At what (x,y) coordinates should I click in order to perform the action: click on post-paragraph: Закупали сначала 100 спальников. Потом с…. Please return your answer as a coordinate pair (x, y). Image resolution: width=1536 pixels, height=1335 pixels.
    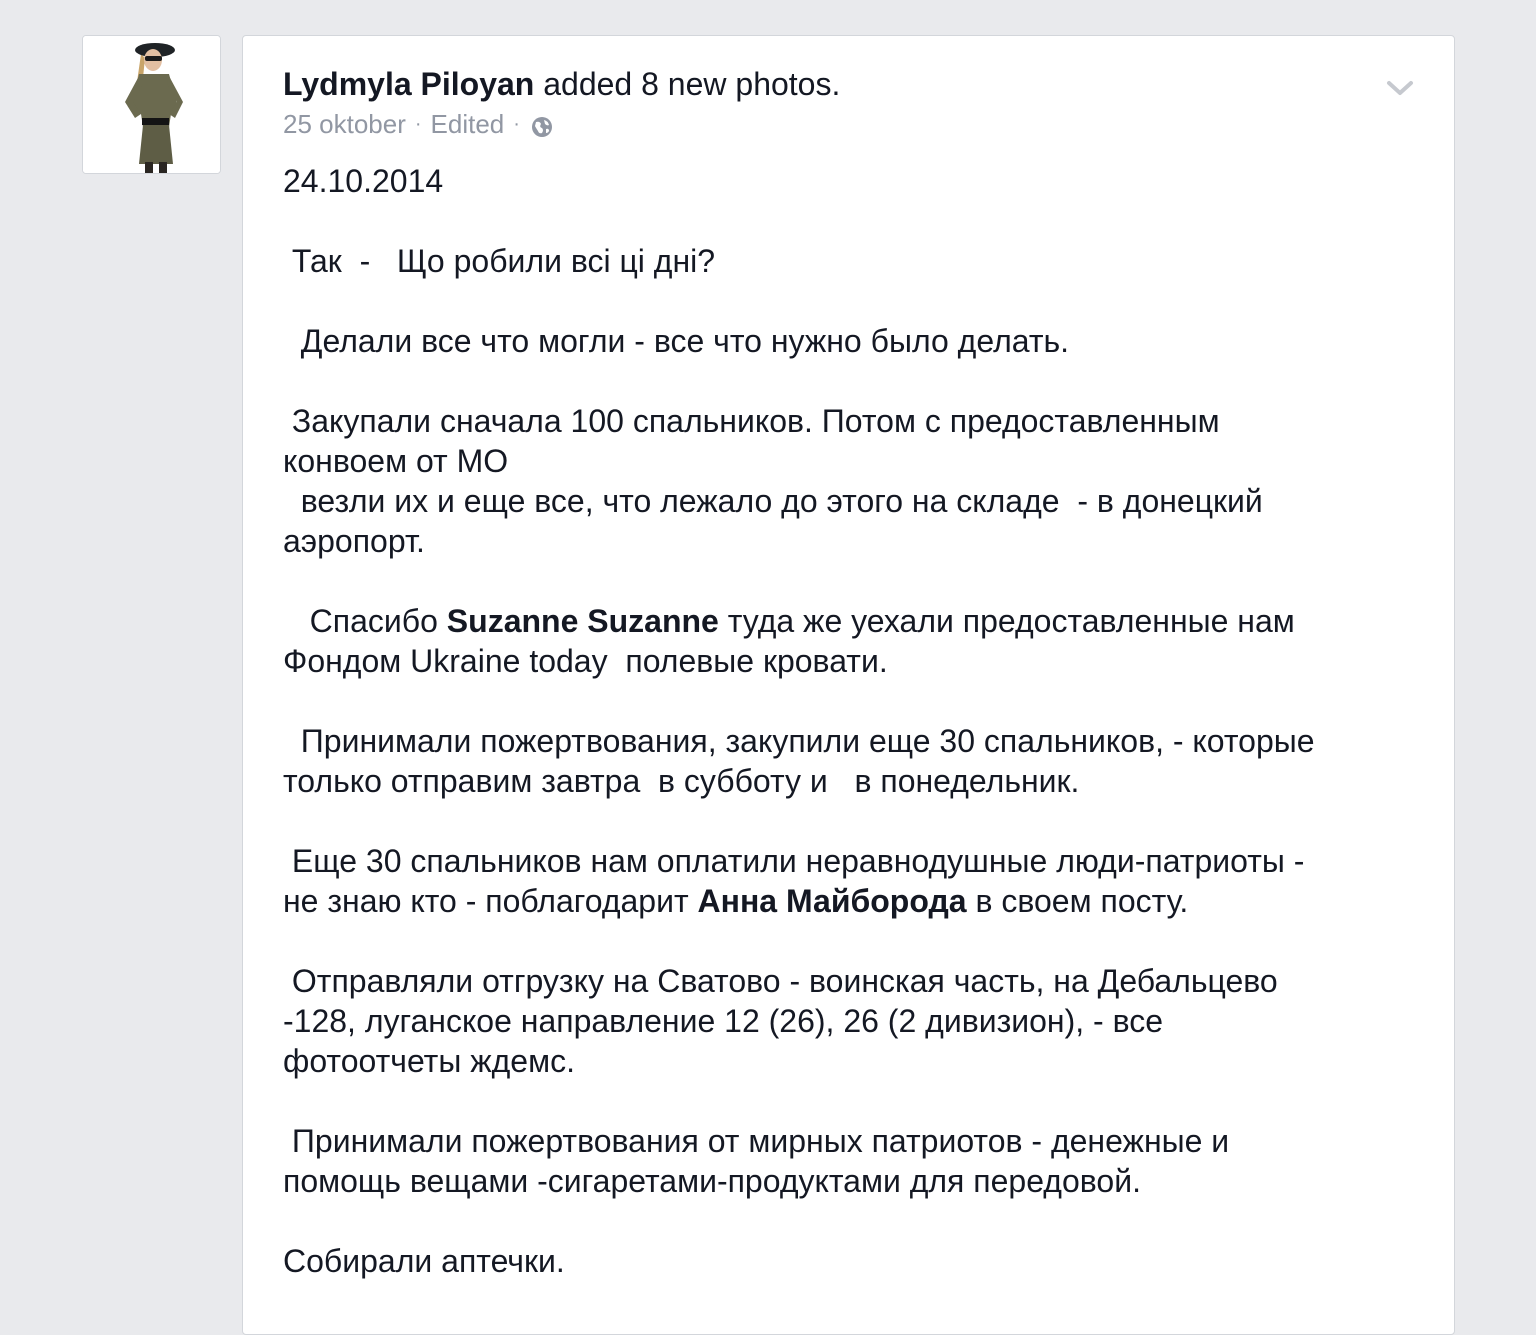
    Looking at the image, I should click on (853, 481).